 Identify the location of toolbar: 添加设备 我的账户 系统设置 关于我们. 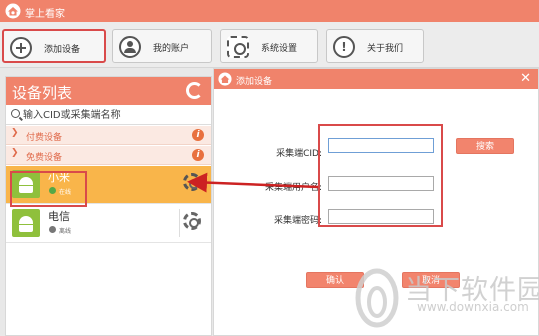
(269, 45).